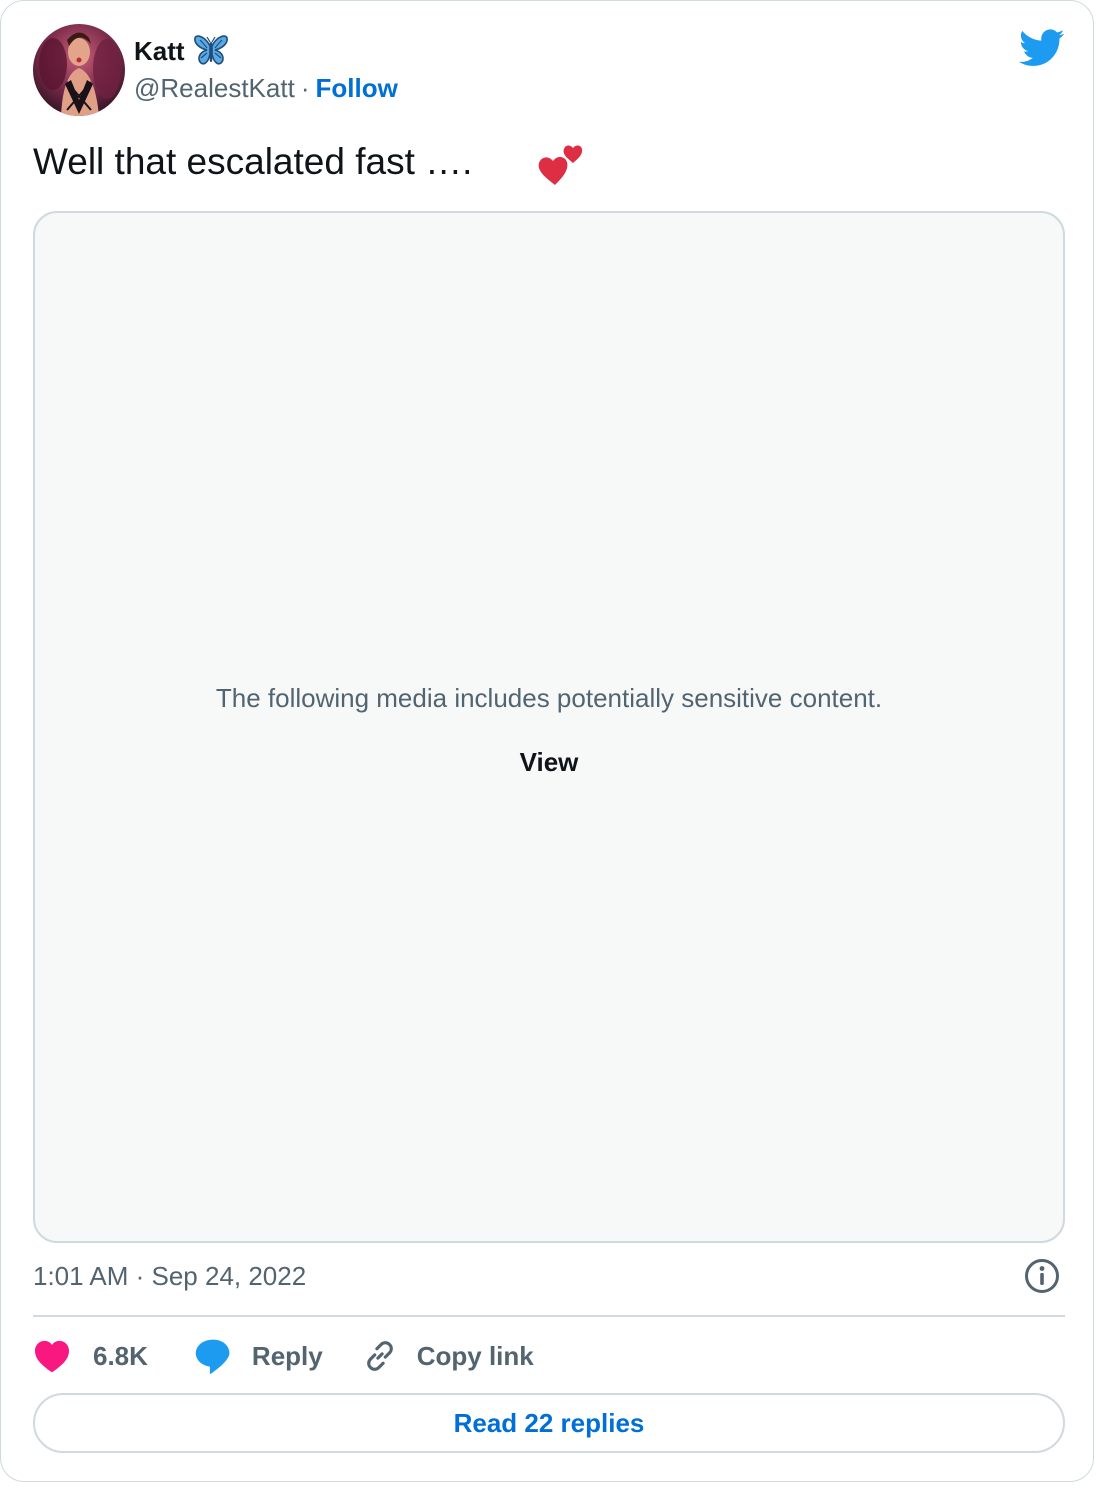 This screenshot has height=1504, width=1096. I want to click on tweet-timestamp: 1:01 AM · Sep 24, 2022, so click(169, 1276).